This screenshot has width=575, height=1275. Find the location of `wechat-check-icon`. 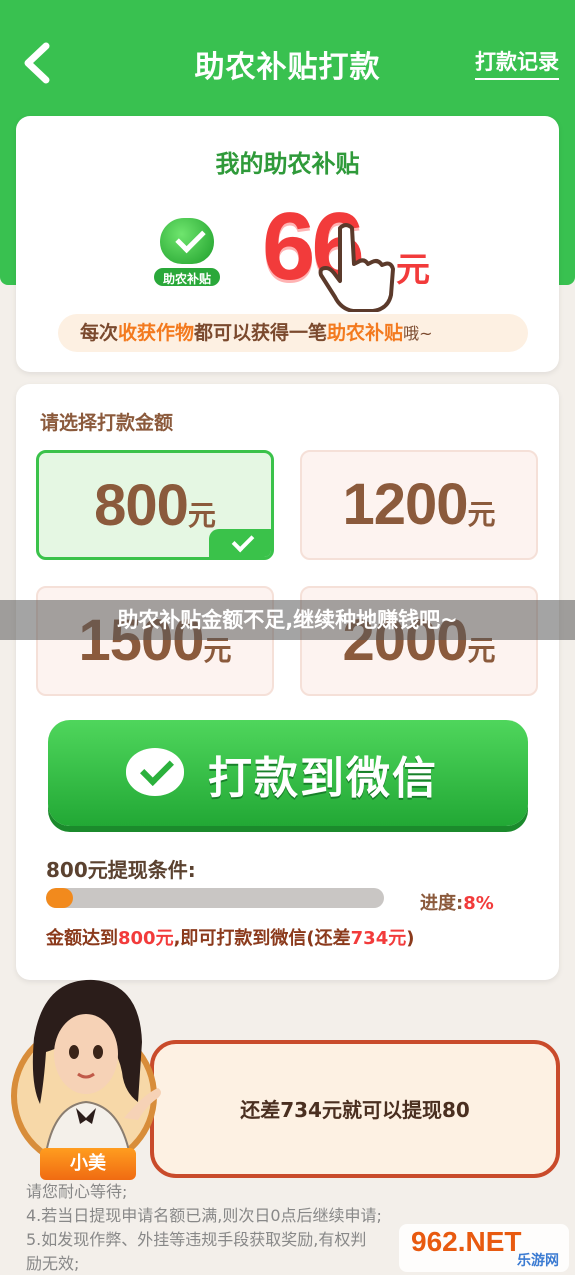

wechat-check-icon is located at coordinates (187, 241).